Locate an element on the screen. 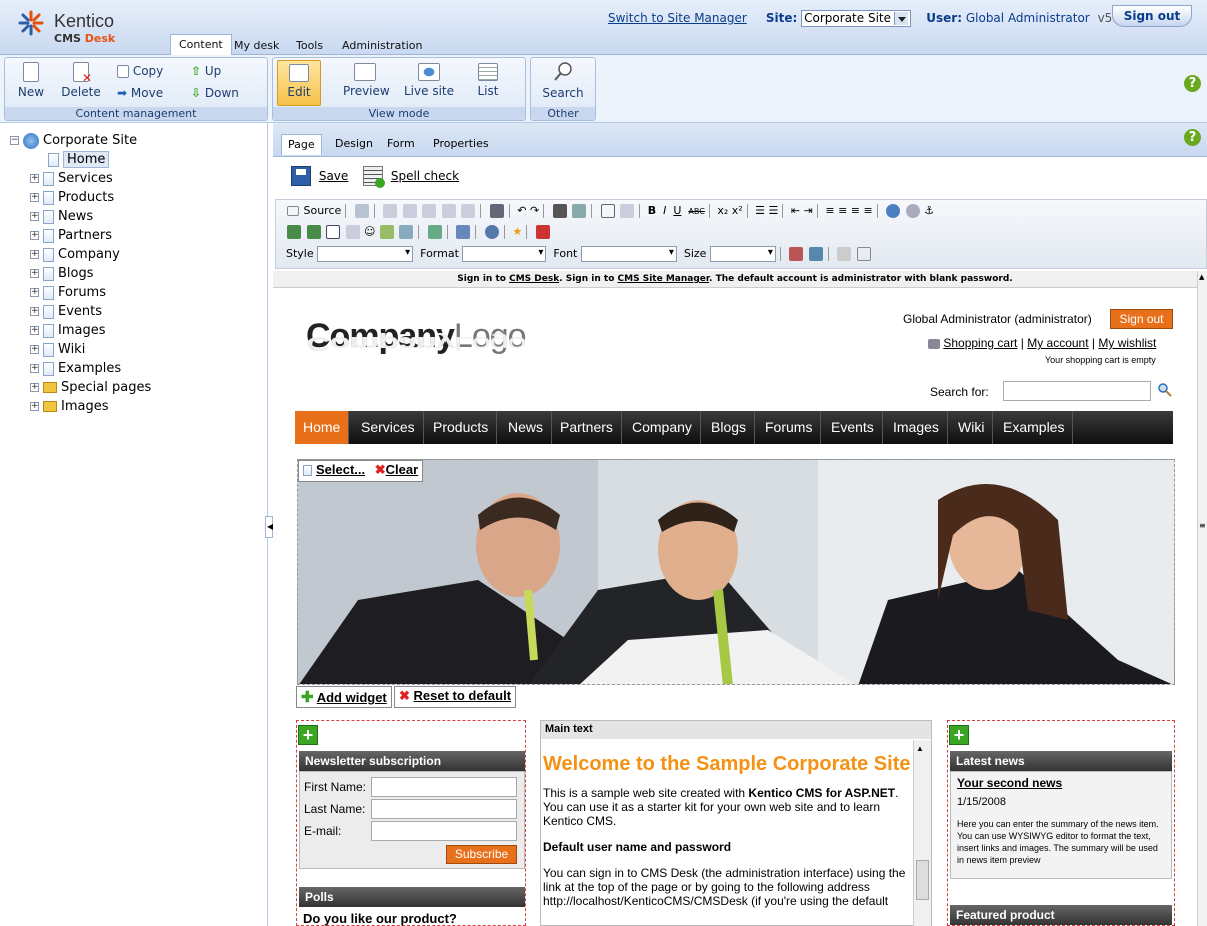 Image resolution: width=1207 pixels, height=926 pixels. quick-image-icon is located at coordinates (313, 232).